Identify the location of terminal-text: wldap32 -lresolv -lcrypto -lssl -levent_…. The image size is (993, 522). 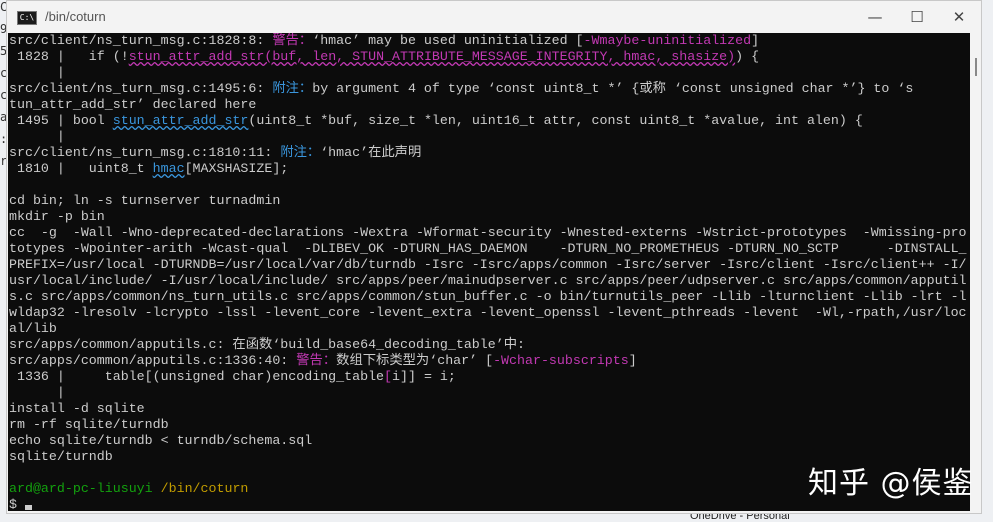
(488, 312).